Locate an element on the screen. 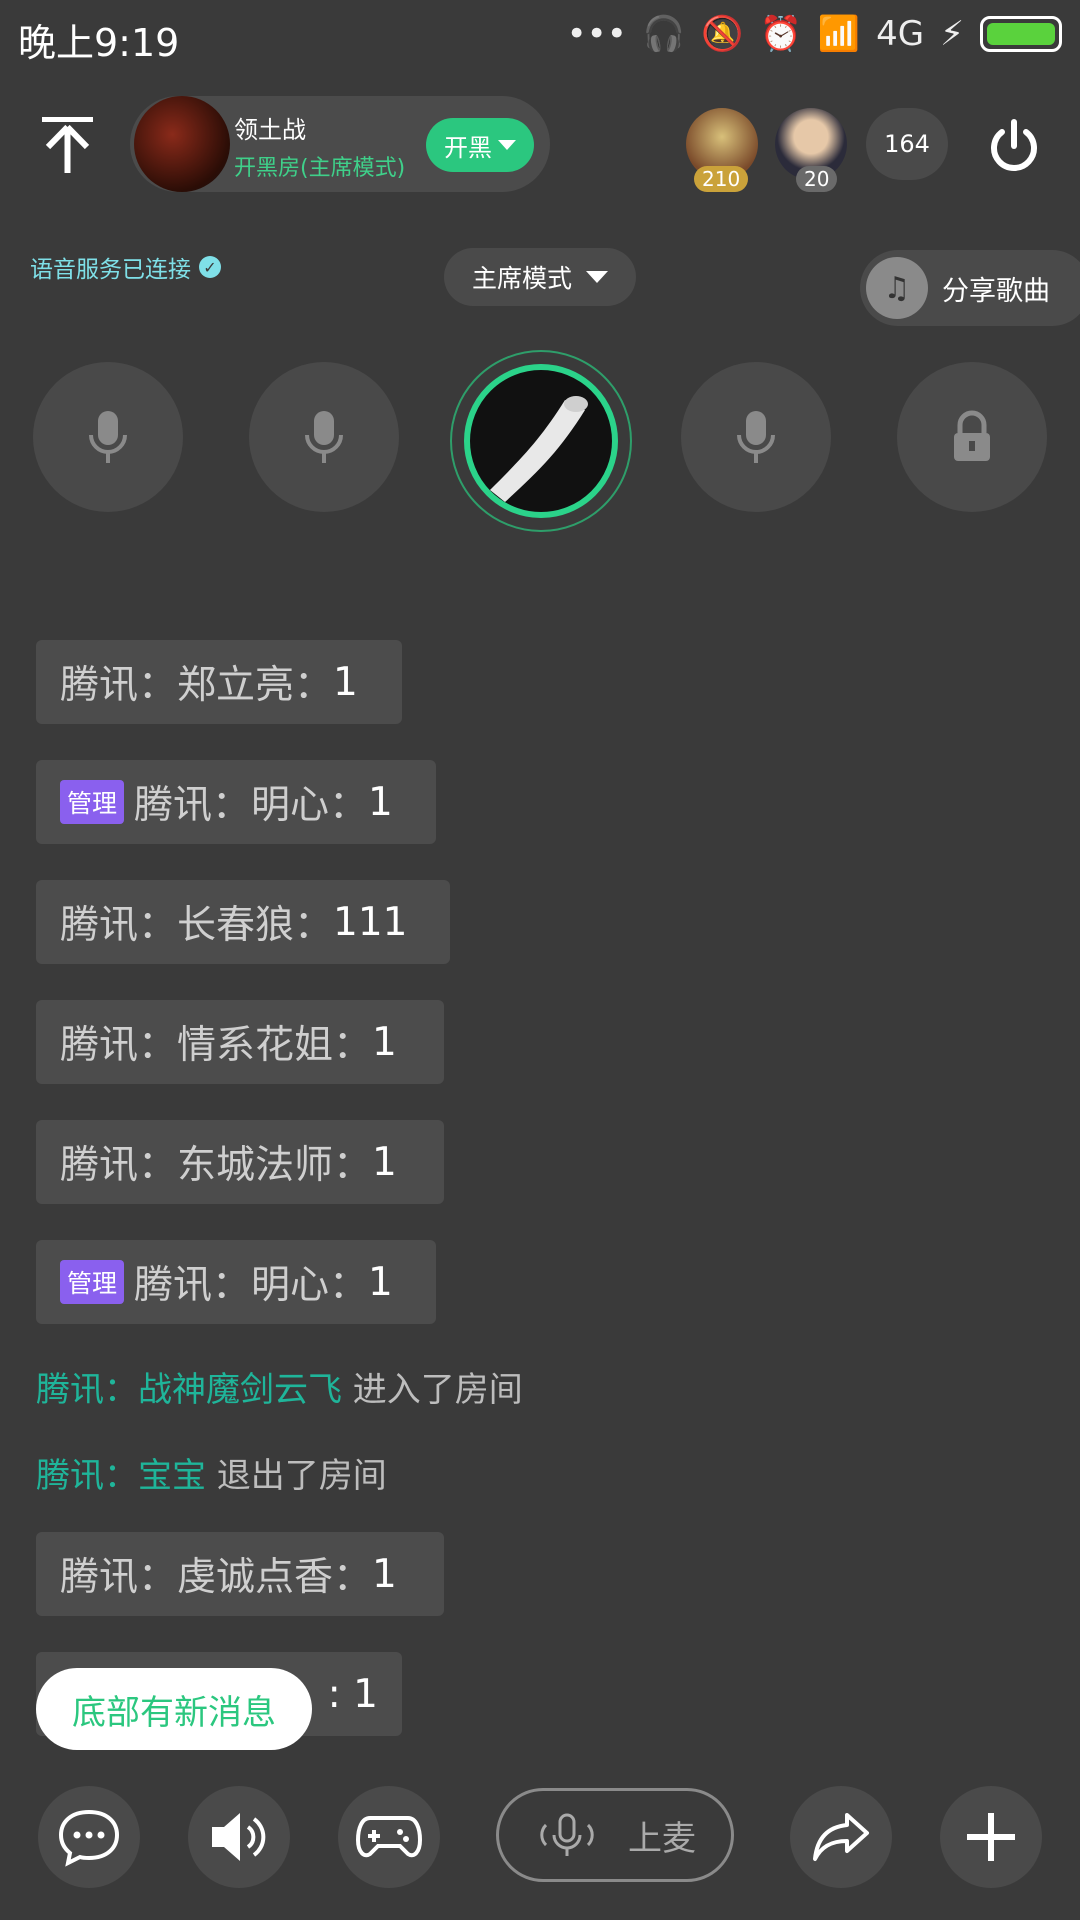 This screenshot has width=1080, height=1920. mute-icon: 🔕 is located at coordinates (722, 34).